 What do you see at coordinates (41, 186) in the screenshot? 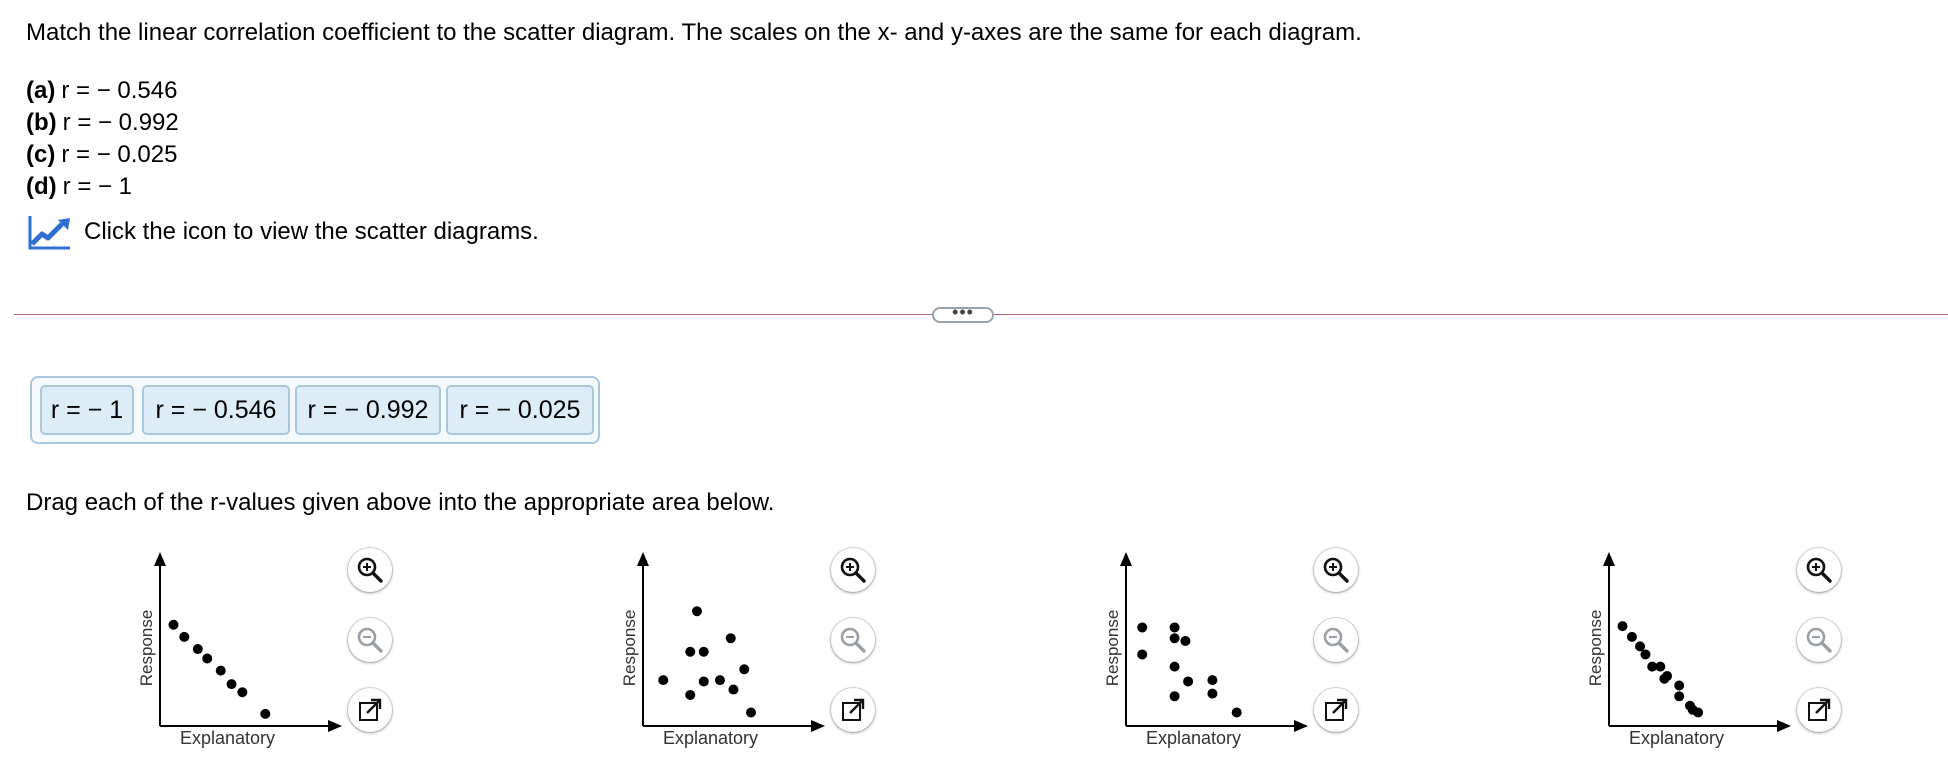
I see `choice-letter: (d)` at bounding box center [41, 186].